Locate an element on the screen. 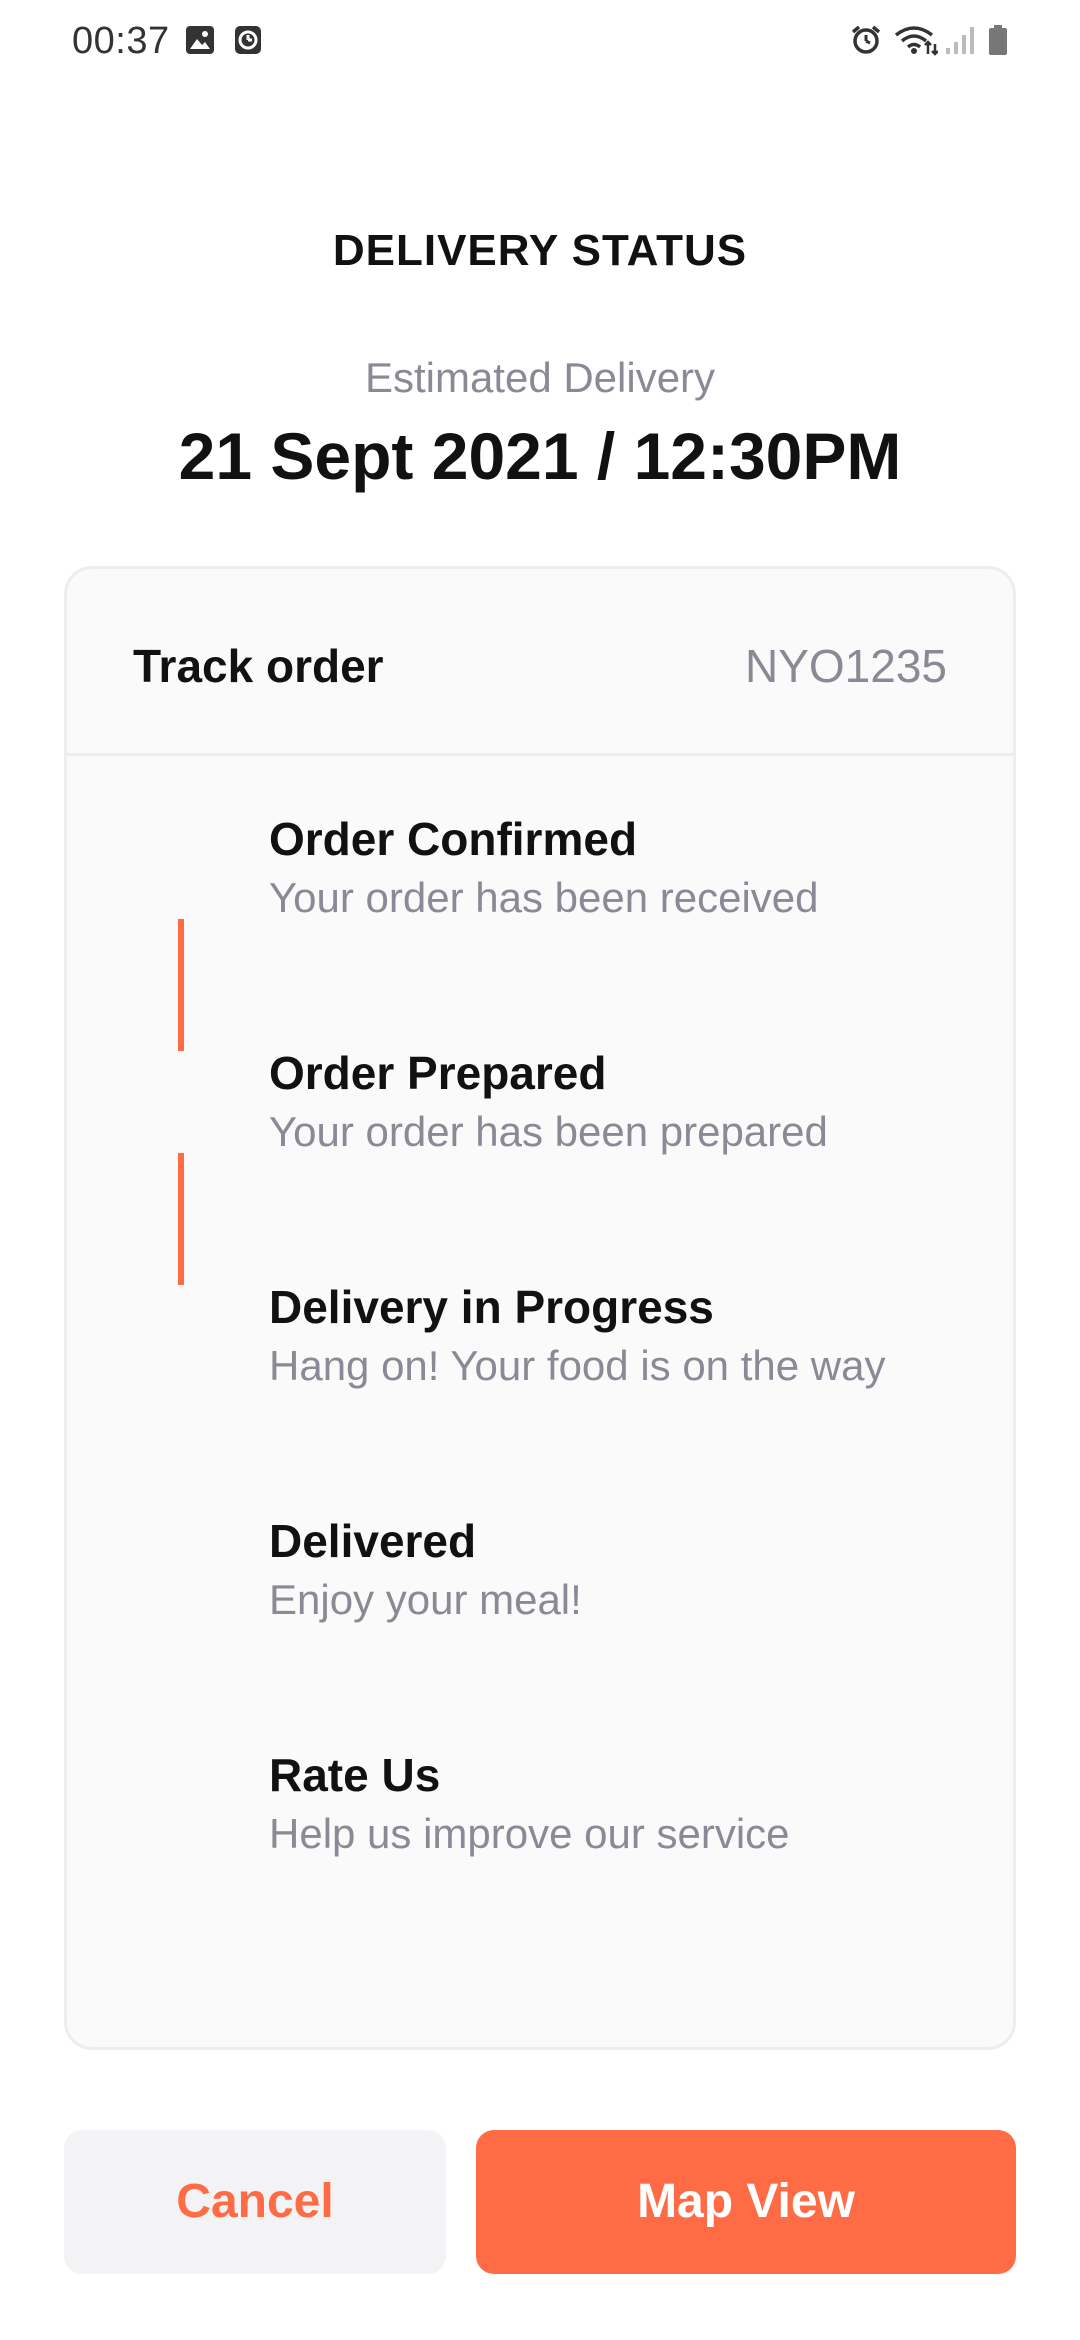 Image resolution: width=1080 pixels, height=2340 pixels. step-title: Order Prepared is located at coordinates (438, 1073).